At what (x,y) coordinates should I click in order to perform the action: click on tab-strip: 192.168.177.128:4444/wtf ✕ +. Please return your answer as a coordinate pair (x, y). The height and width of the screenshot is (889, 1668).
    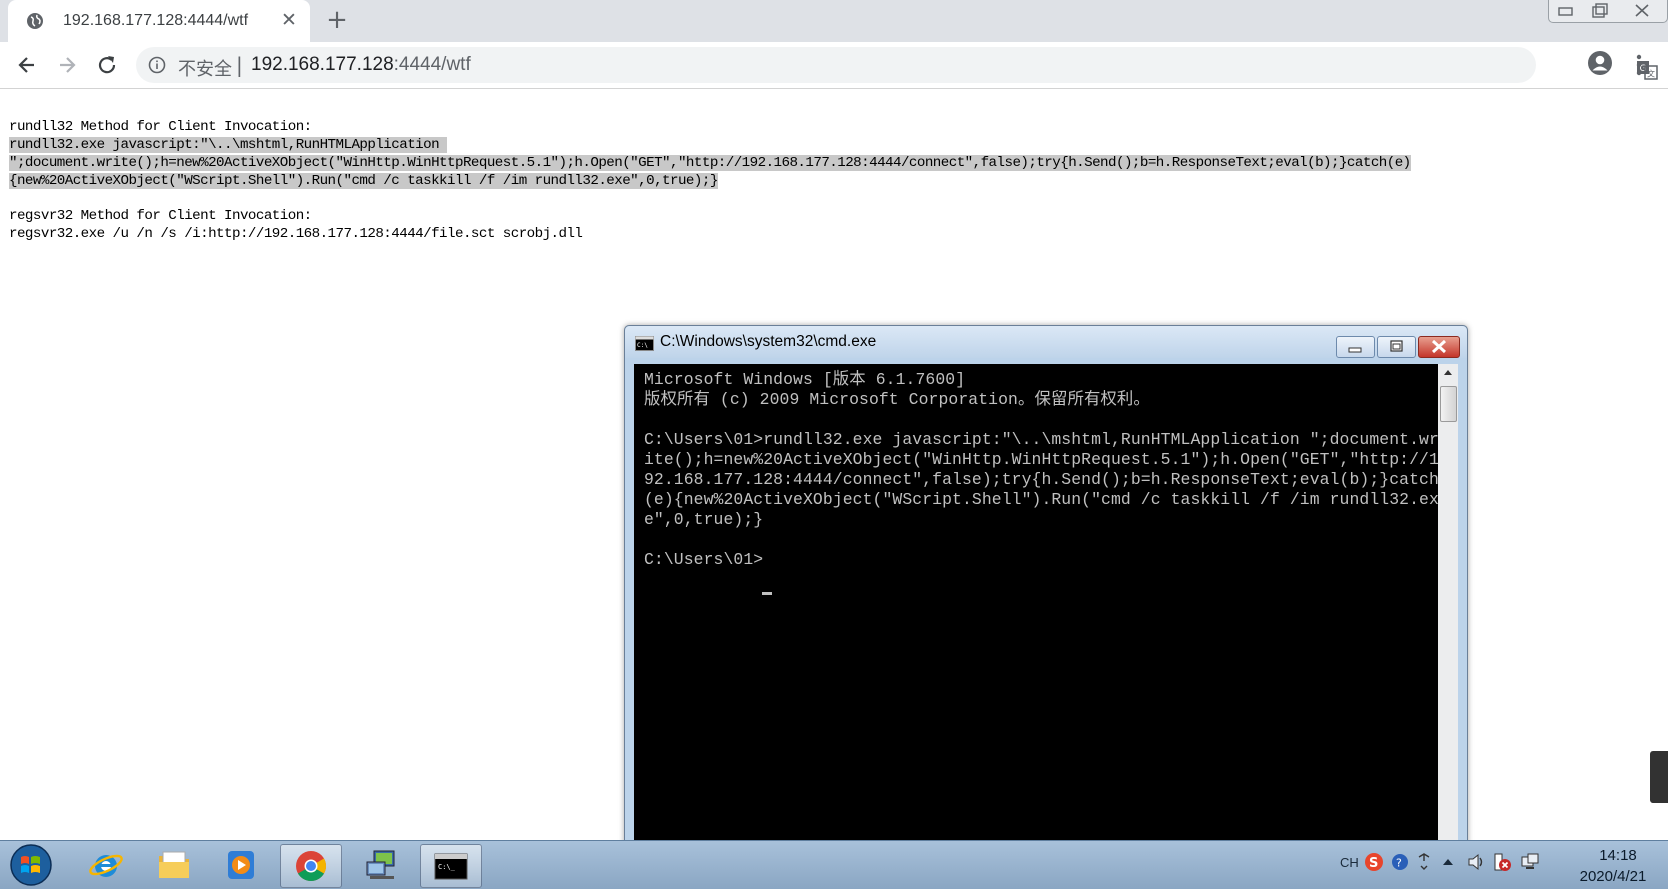
    Looking at the image, I should click on (834, 21).